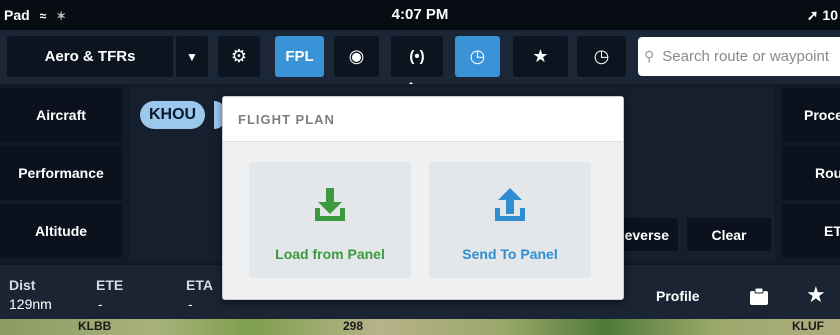 This screenshot has width=840, height=335. What do you see at coordinates (811, 173) in the screenshot?
I see `route-button: Rou` at bounding box center [811, 173].